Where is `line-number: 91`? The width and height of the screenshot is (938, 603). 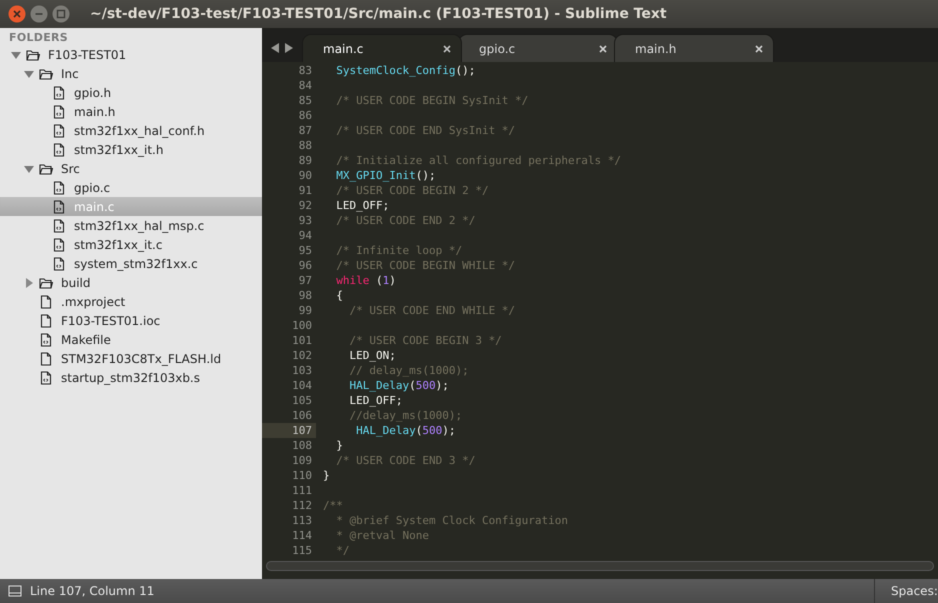
line-number: 91 is located at coordinates (305, 190).